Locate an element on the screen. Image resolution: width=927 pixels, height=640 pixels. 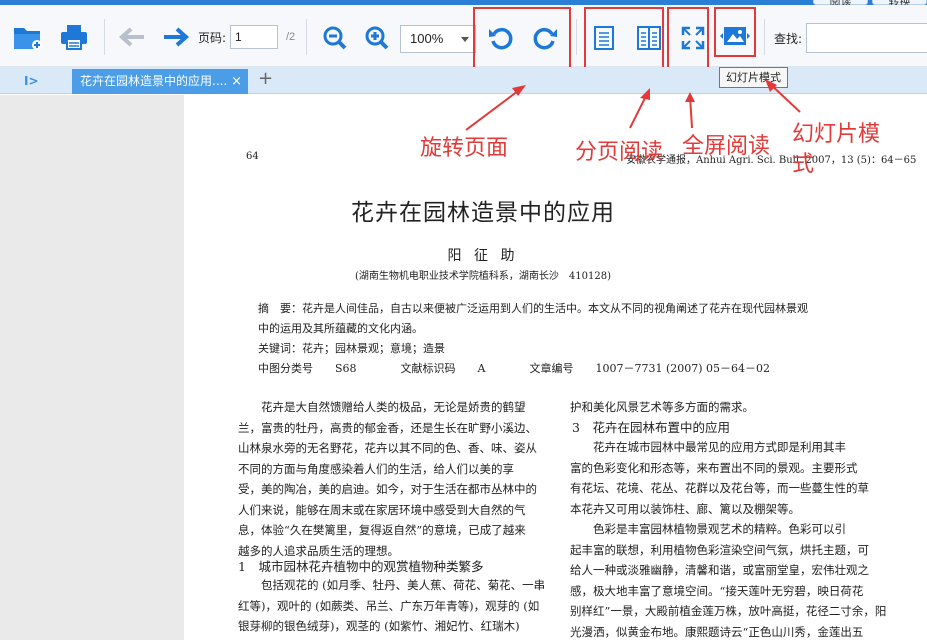
annotation-rotate: 旋转页面 is located at coordinates (464, 148).